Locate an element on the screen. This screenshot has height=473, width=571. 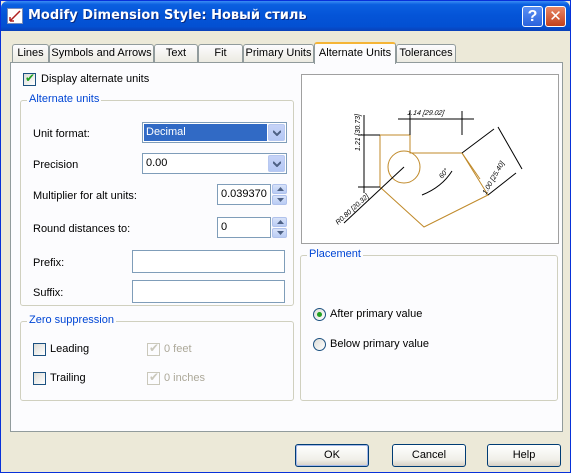
trailing-label: Trailing is located at coordinates (68, 378).